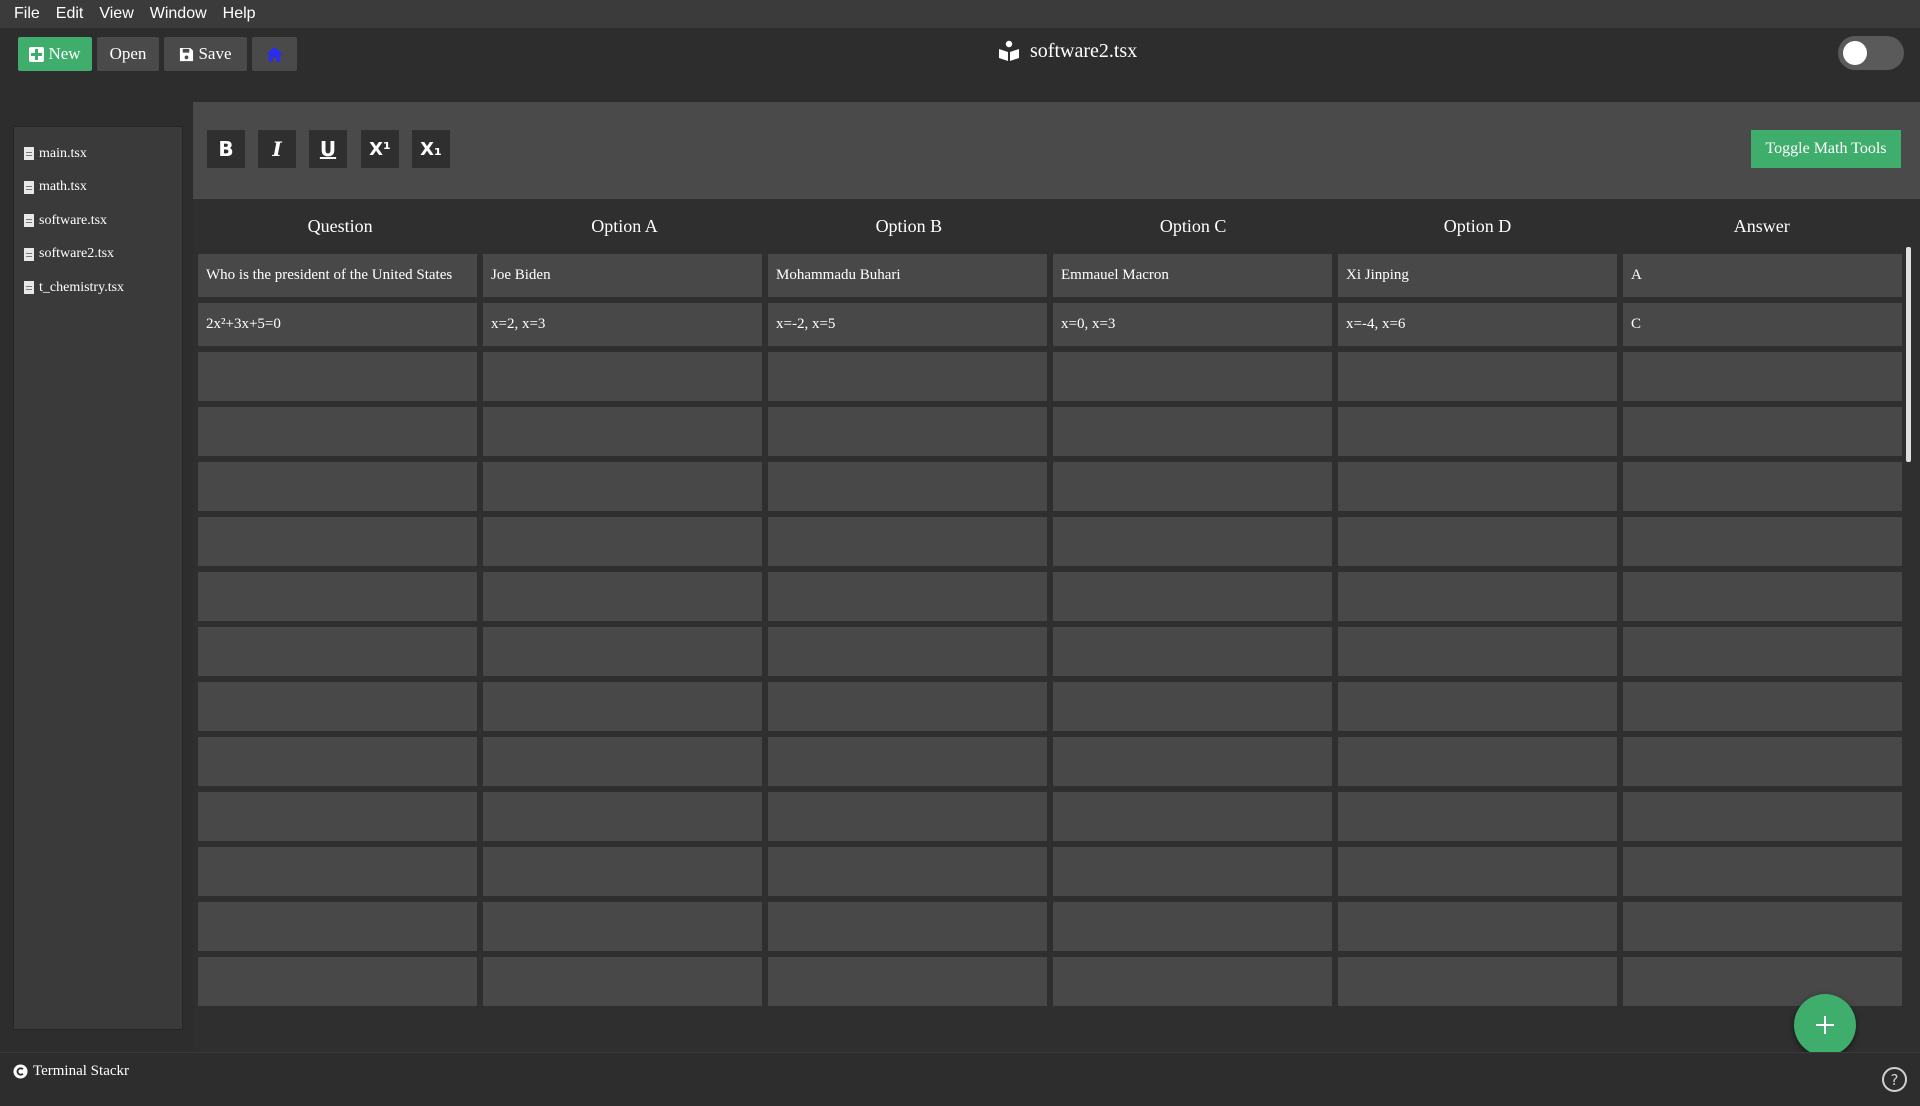 This screenshot has width=1920, height=1106. I want to click on bold-button: B, so click(226, 149).